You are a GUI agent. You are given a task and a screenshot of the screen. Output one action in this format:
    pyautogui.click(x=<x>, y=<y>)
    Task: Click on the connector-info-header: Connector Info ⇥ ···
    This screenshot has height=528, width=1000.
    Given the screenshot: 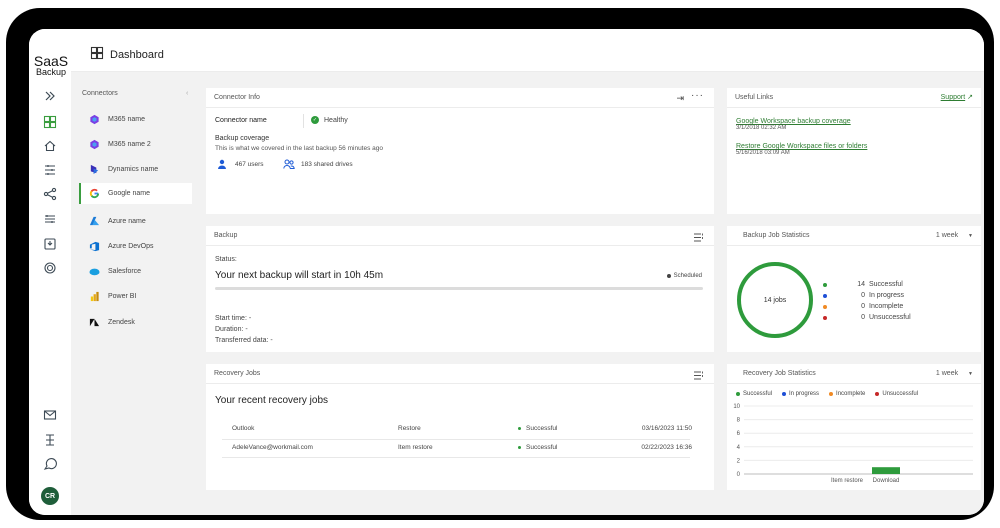 What is the action you would take?
    pyautogui.click(x=460, y=98)
    